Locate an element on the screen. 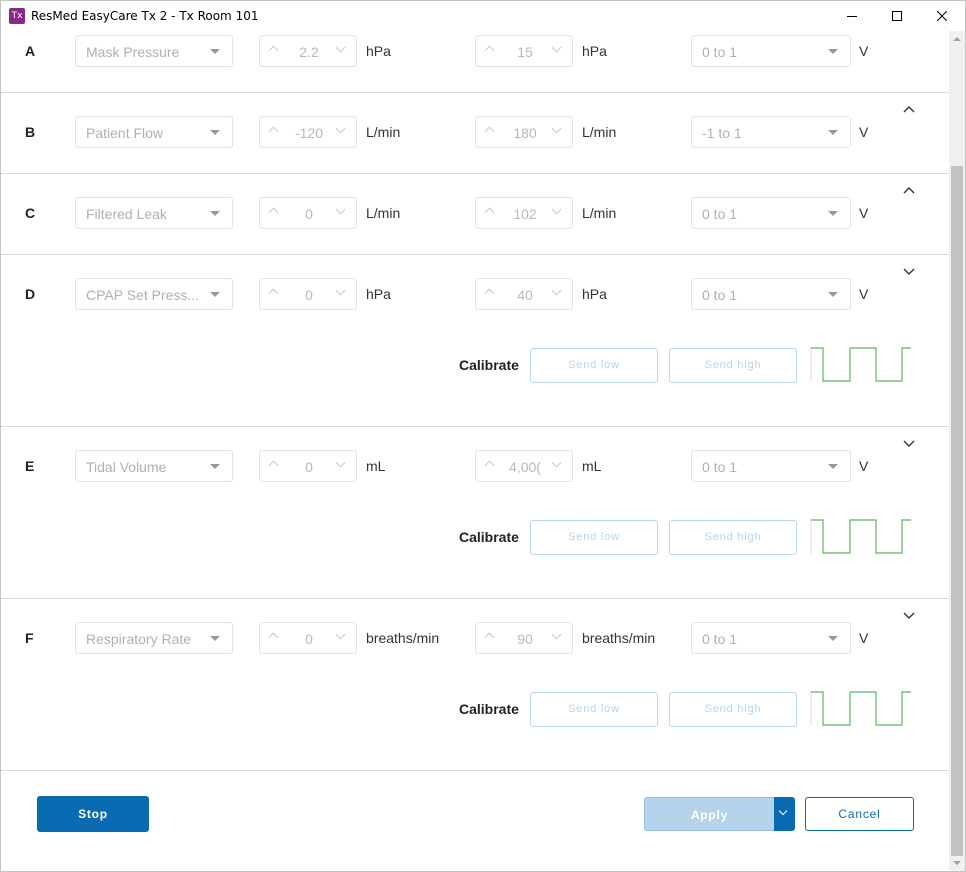 Image resolution: width=966 pixels, height=872 pixels. low-value-spinner: 2.2 is located at coordinates (308, 51).